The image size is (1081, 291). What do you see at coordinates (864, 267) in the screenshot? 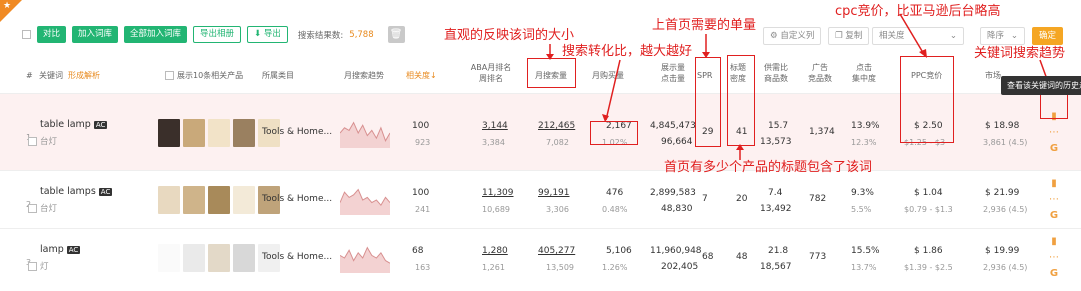
I see `click-concentration-sub: 13.7%` at bounding box center [864, 267].